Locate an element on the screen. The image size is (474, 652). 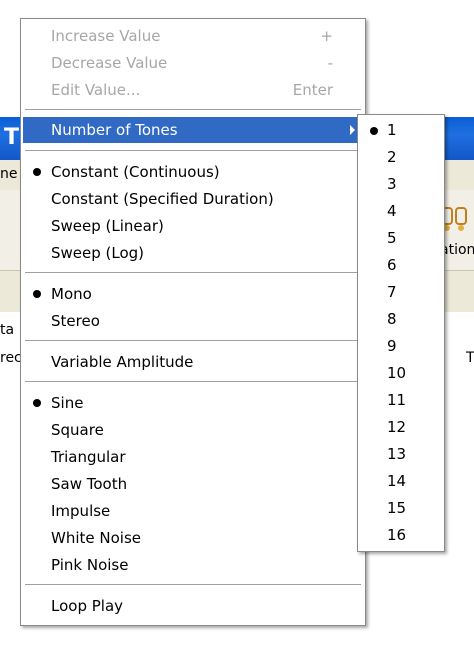
background-column-header: ta is located at coordinates (7, 330).